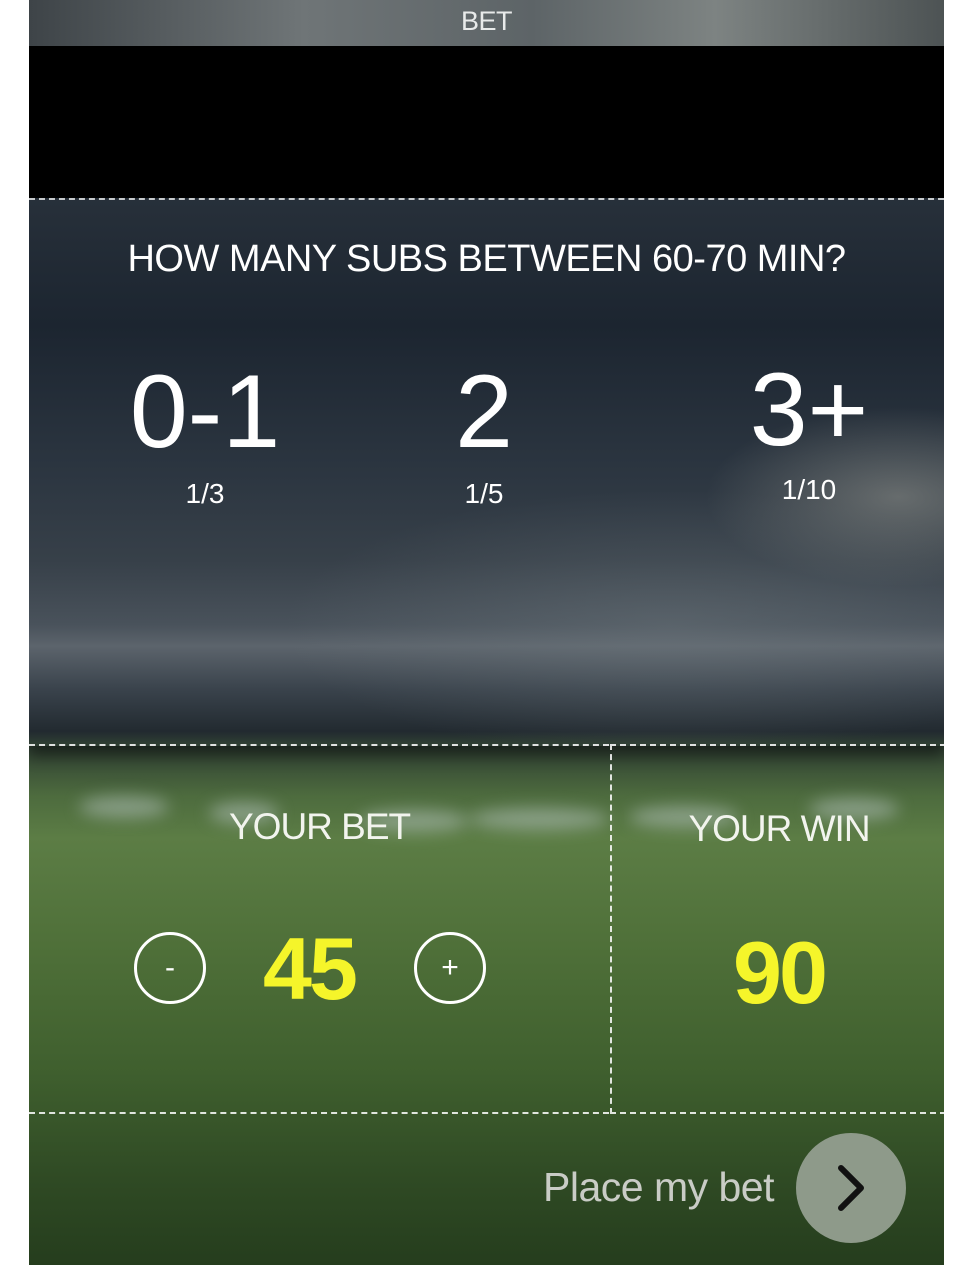 Image resolution: width=972 pixels, height=1265 pixels. I want to click on black-banner, so click(486, 122).